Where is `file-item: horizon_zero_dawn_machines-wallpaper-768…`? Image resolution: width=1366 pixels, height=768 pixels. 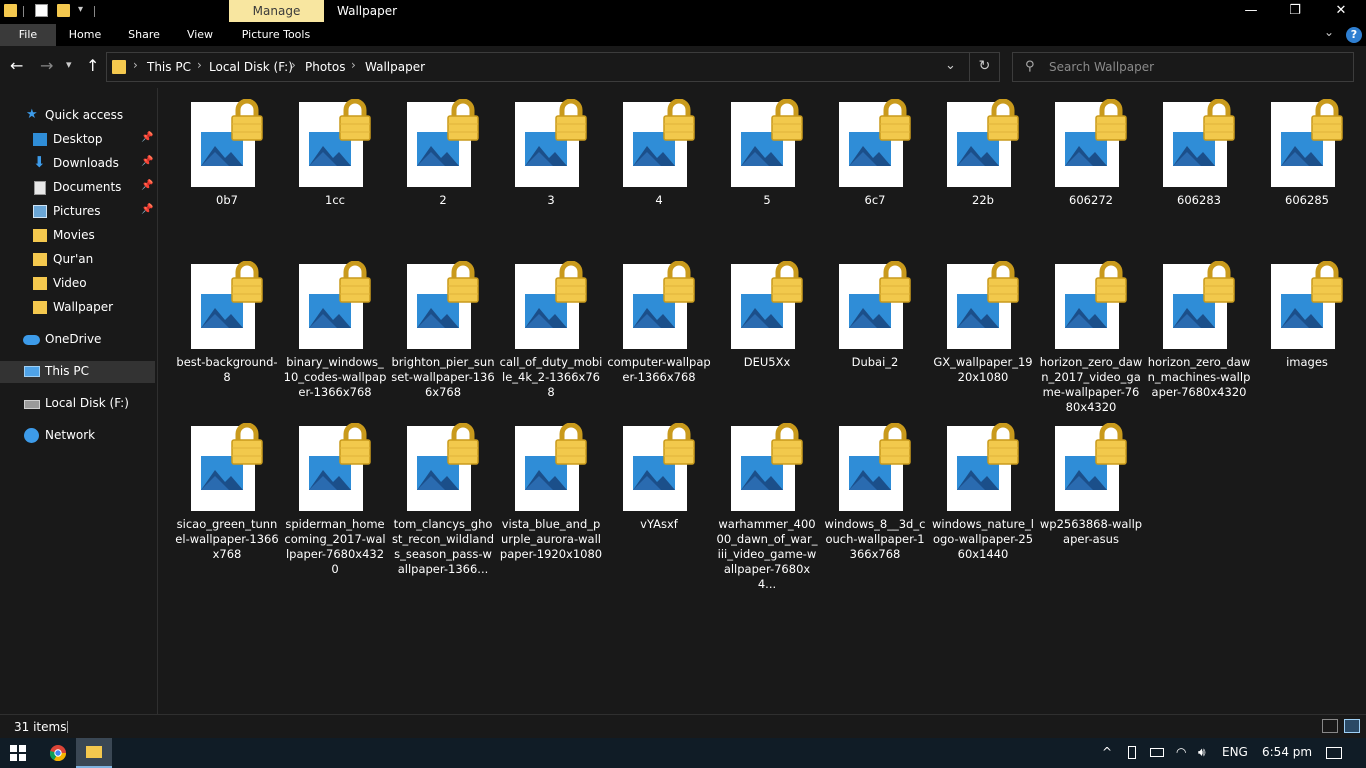 file-item: horizon_zero_dawn_machines-wallpaper-768… is located at coordinates (1199, 330).